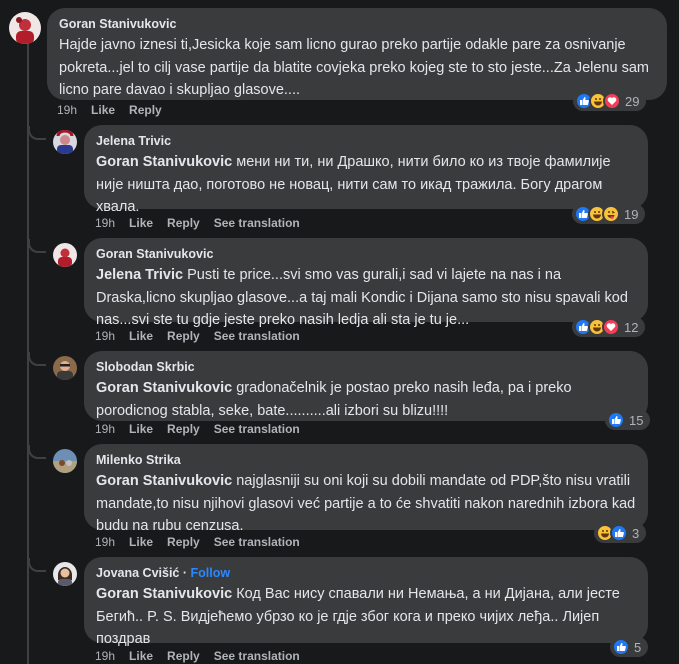  What do you see at coordinates (628, 420) in the screenshot?
I see `reactions-summary: 15` at bounding box center [628, 420].